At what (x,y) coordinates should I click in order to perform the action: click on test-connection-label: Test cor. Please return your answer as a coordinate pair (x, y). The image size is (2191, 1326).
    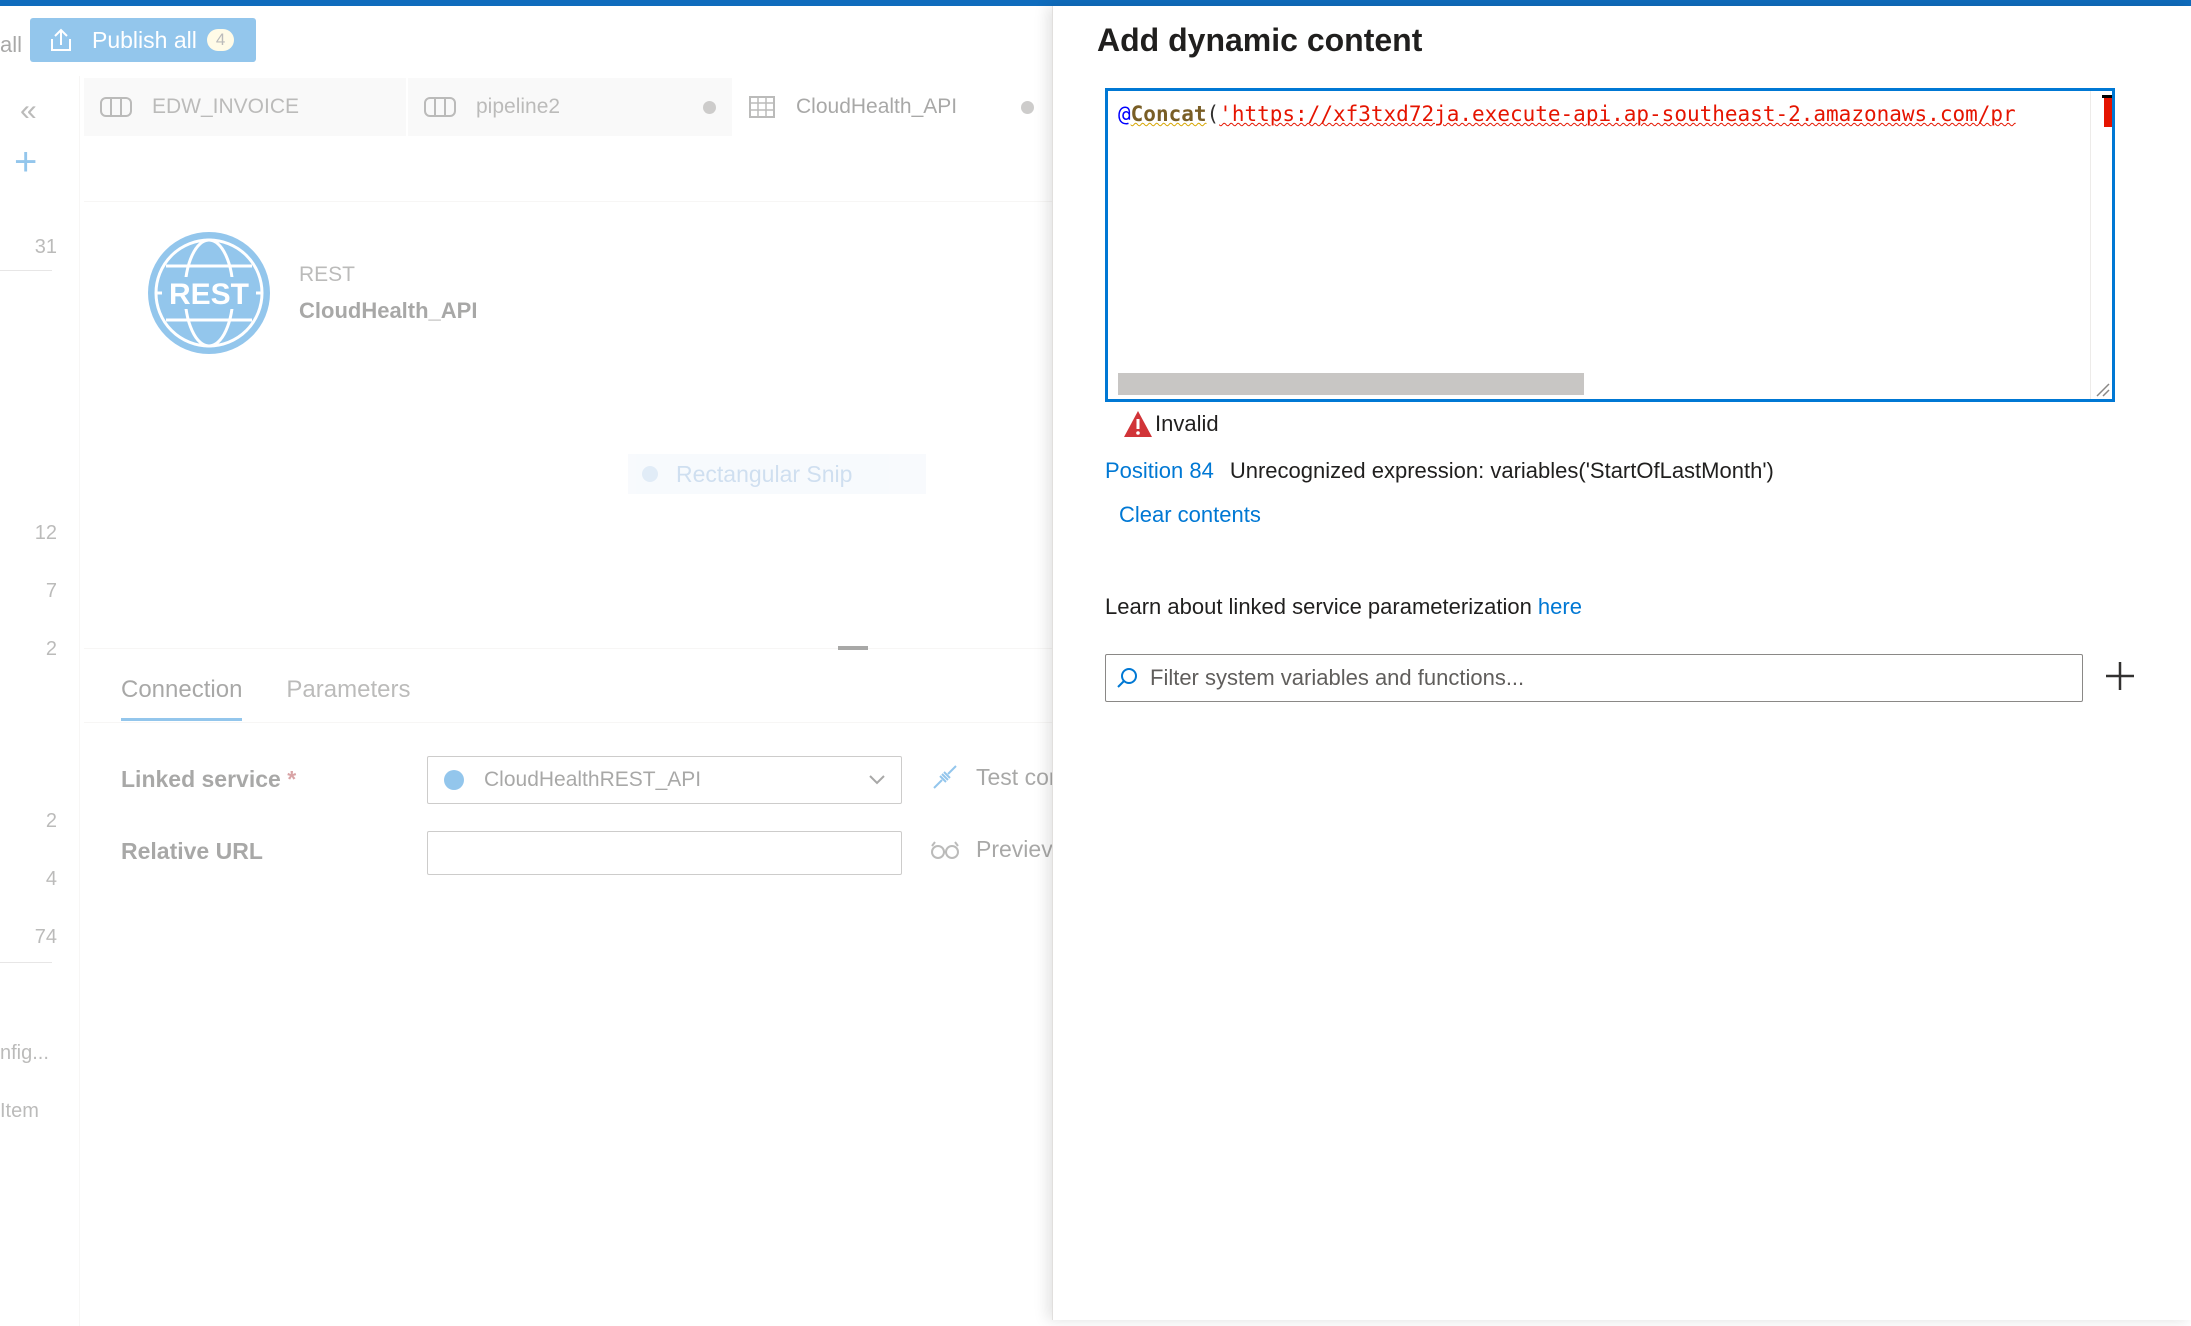
    Looking at the image, I should click on (1016, 776).